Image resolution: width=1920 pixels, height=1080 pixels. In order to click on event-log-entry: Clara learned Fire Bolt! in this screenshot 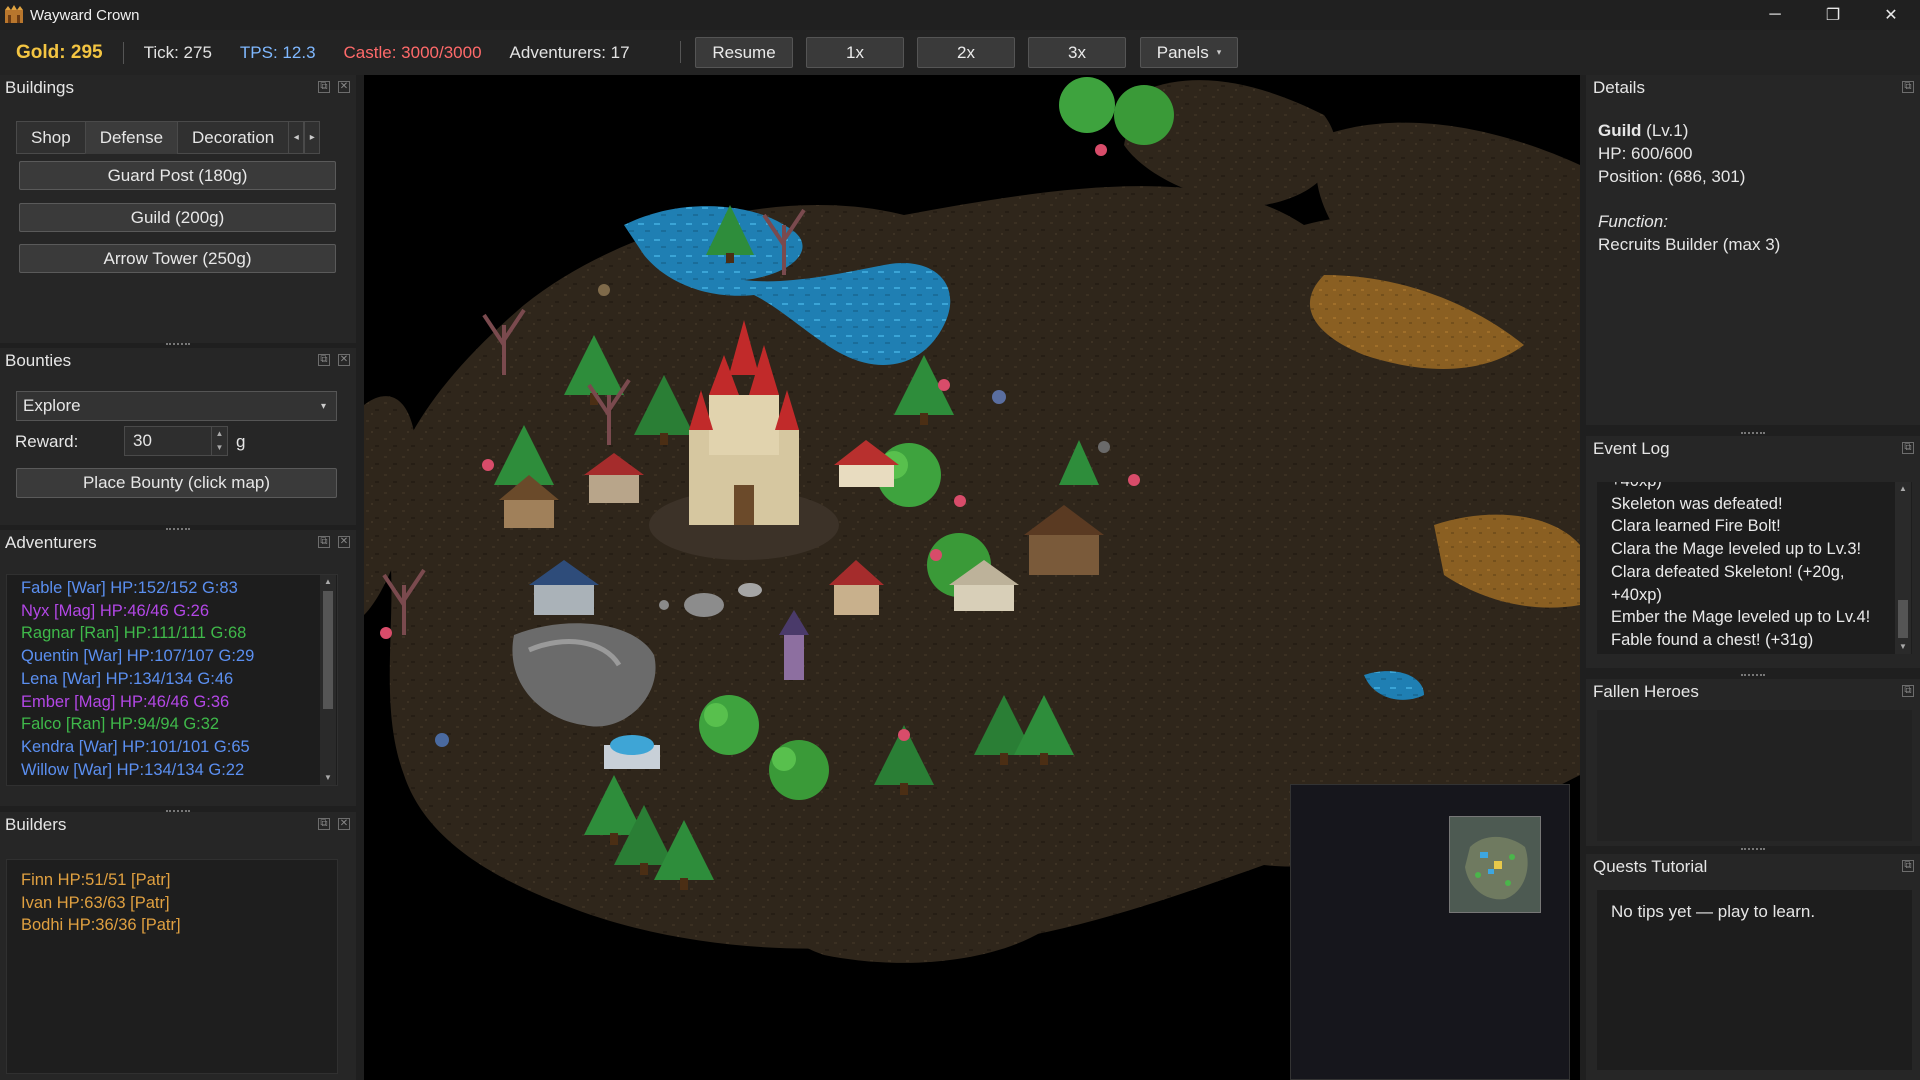, I will do `click(1696, 526)`.